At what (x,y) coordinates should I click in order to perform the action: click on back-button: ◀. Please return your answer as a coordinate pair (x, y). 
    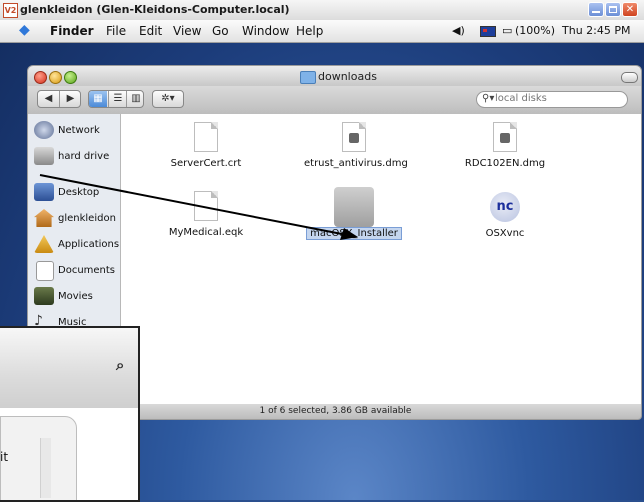
    Looking at the image, I should click on (49, 99).